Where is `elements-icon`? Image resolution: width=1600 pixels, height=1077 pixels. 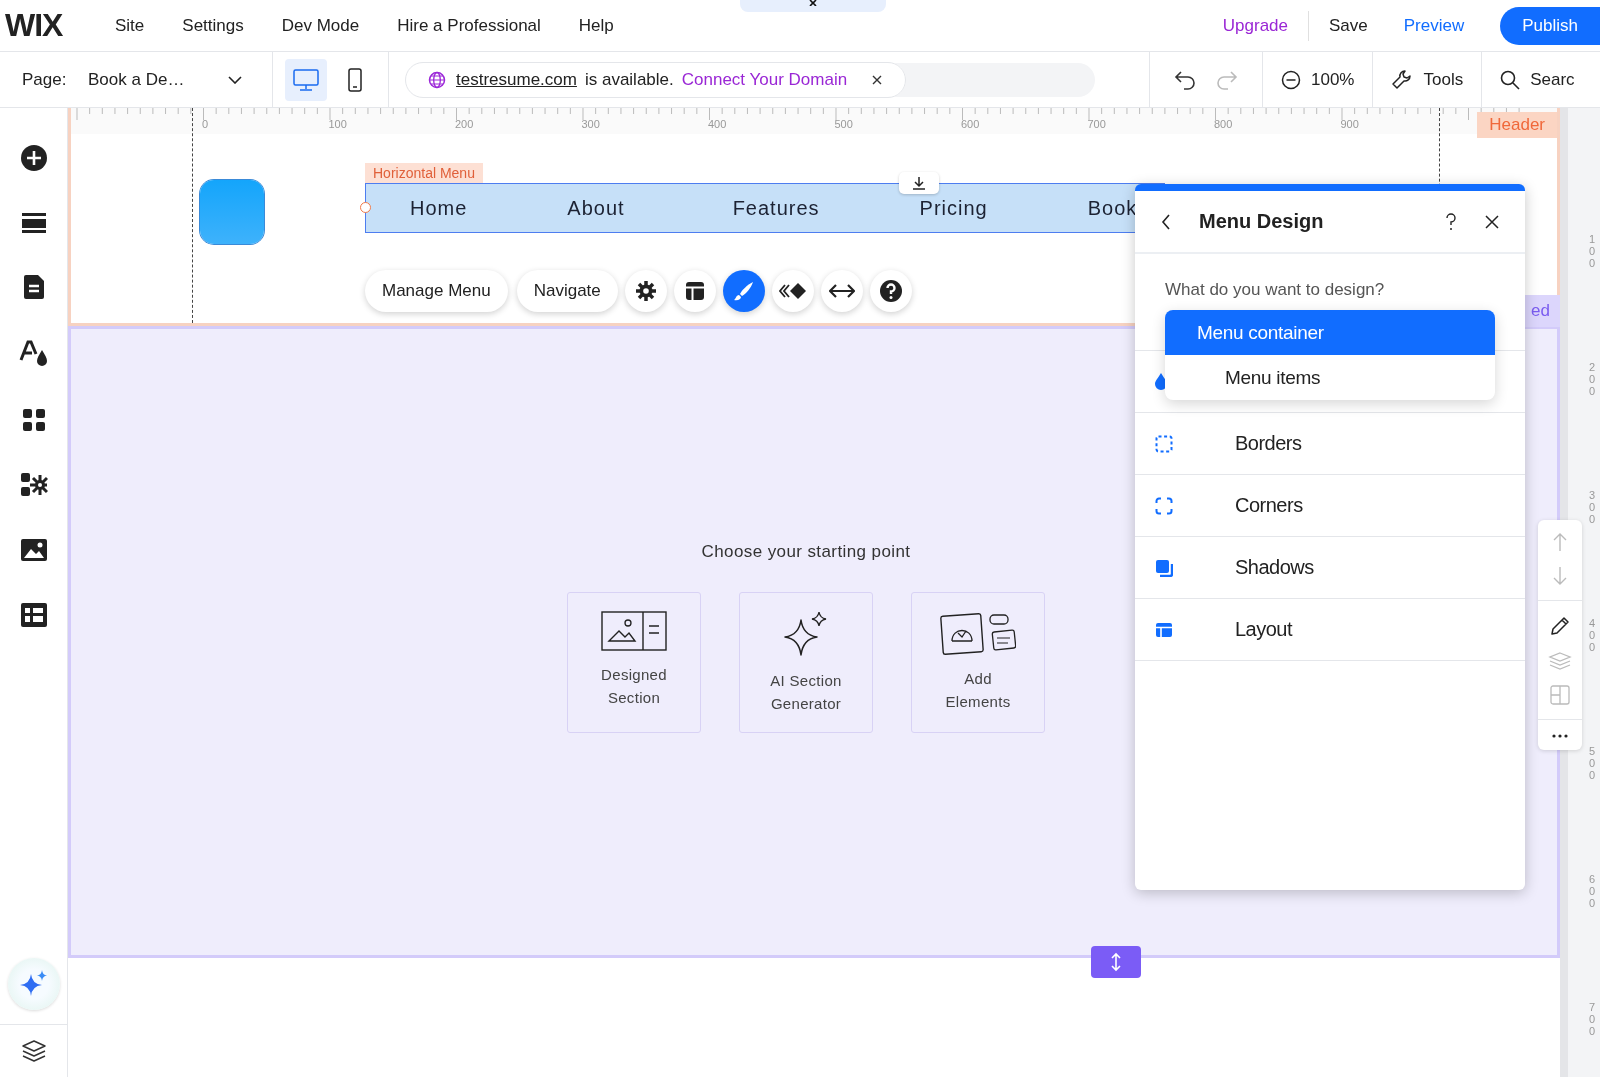 elements-icon is located at coordinates (978, 633).